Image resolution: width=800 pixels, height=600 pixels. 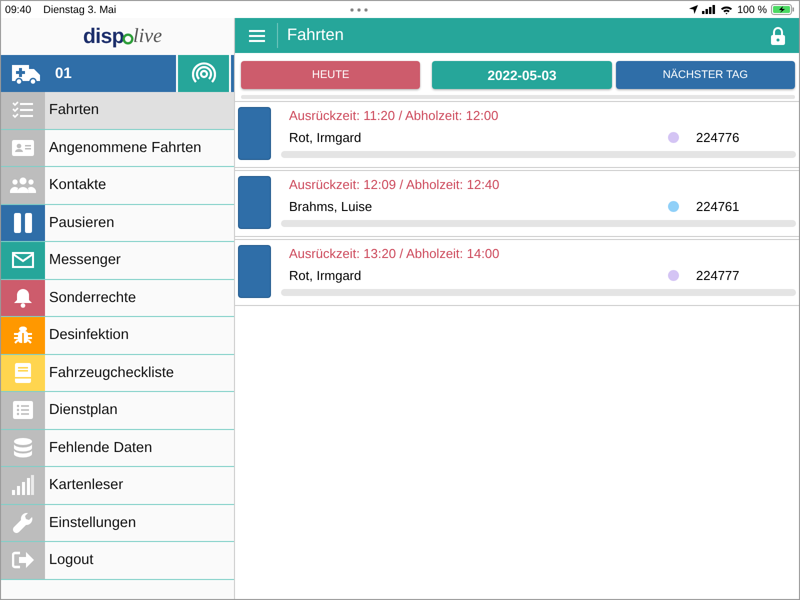 I want to click on sidebar-item: Kontakte, so click(x=117, y=185).